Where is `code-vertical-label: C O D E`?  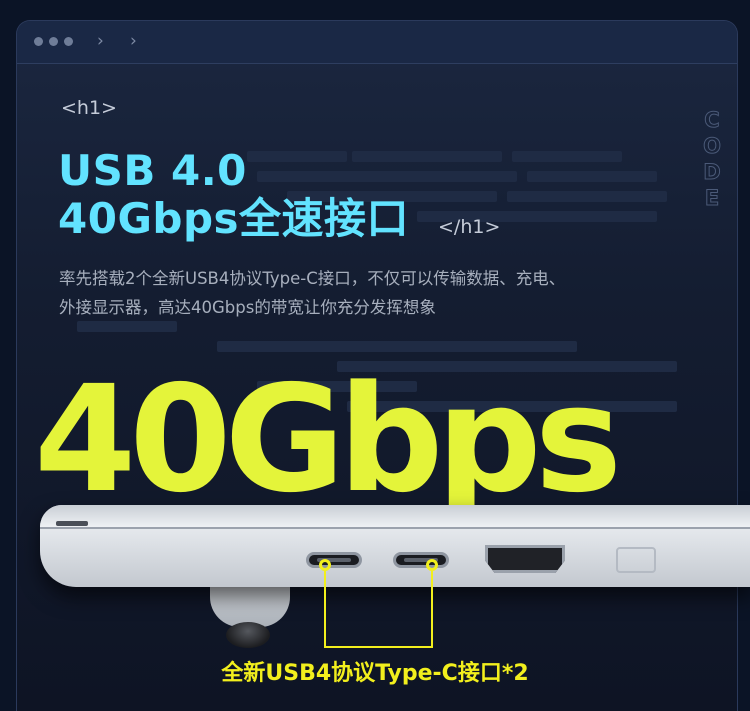 code-vertical-label: C O D E is located at coordinates (712, 159).